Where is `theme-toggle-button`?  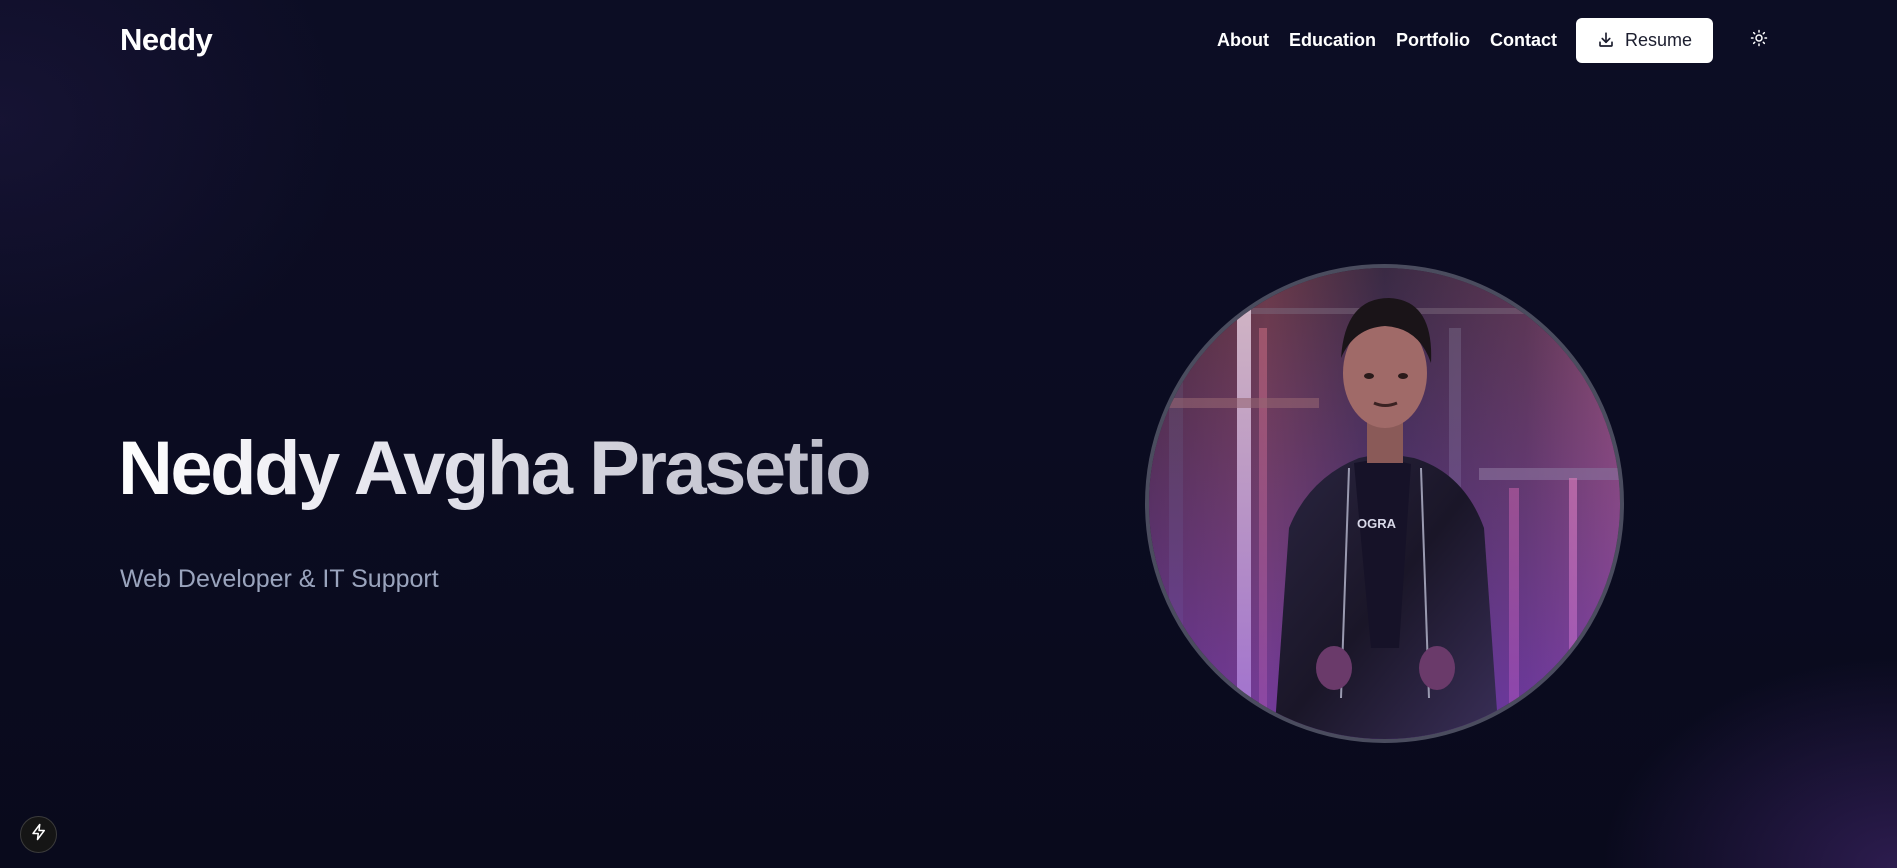
theme-toggle-button is located at coordinates (1759, 40).